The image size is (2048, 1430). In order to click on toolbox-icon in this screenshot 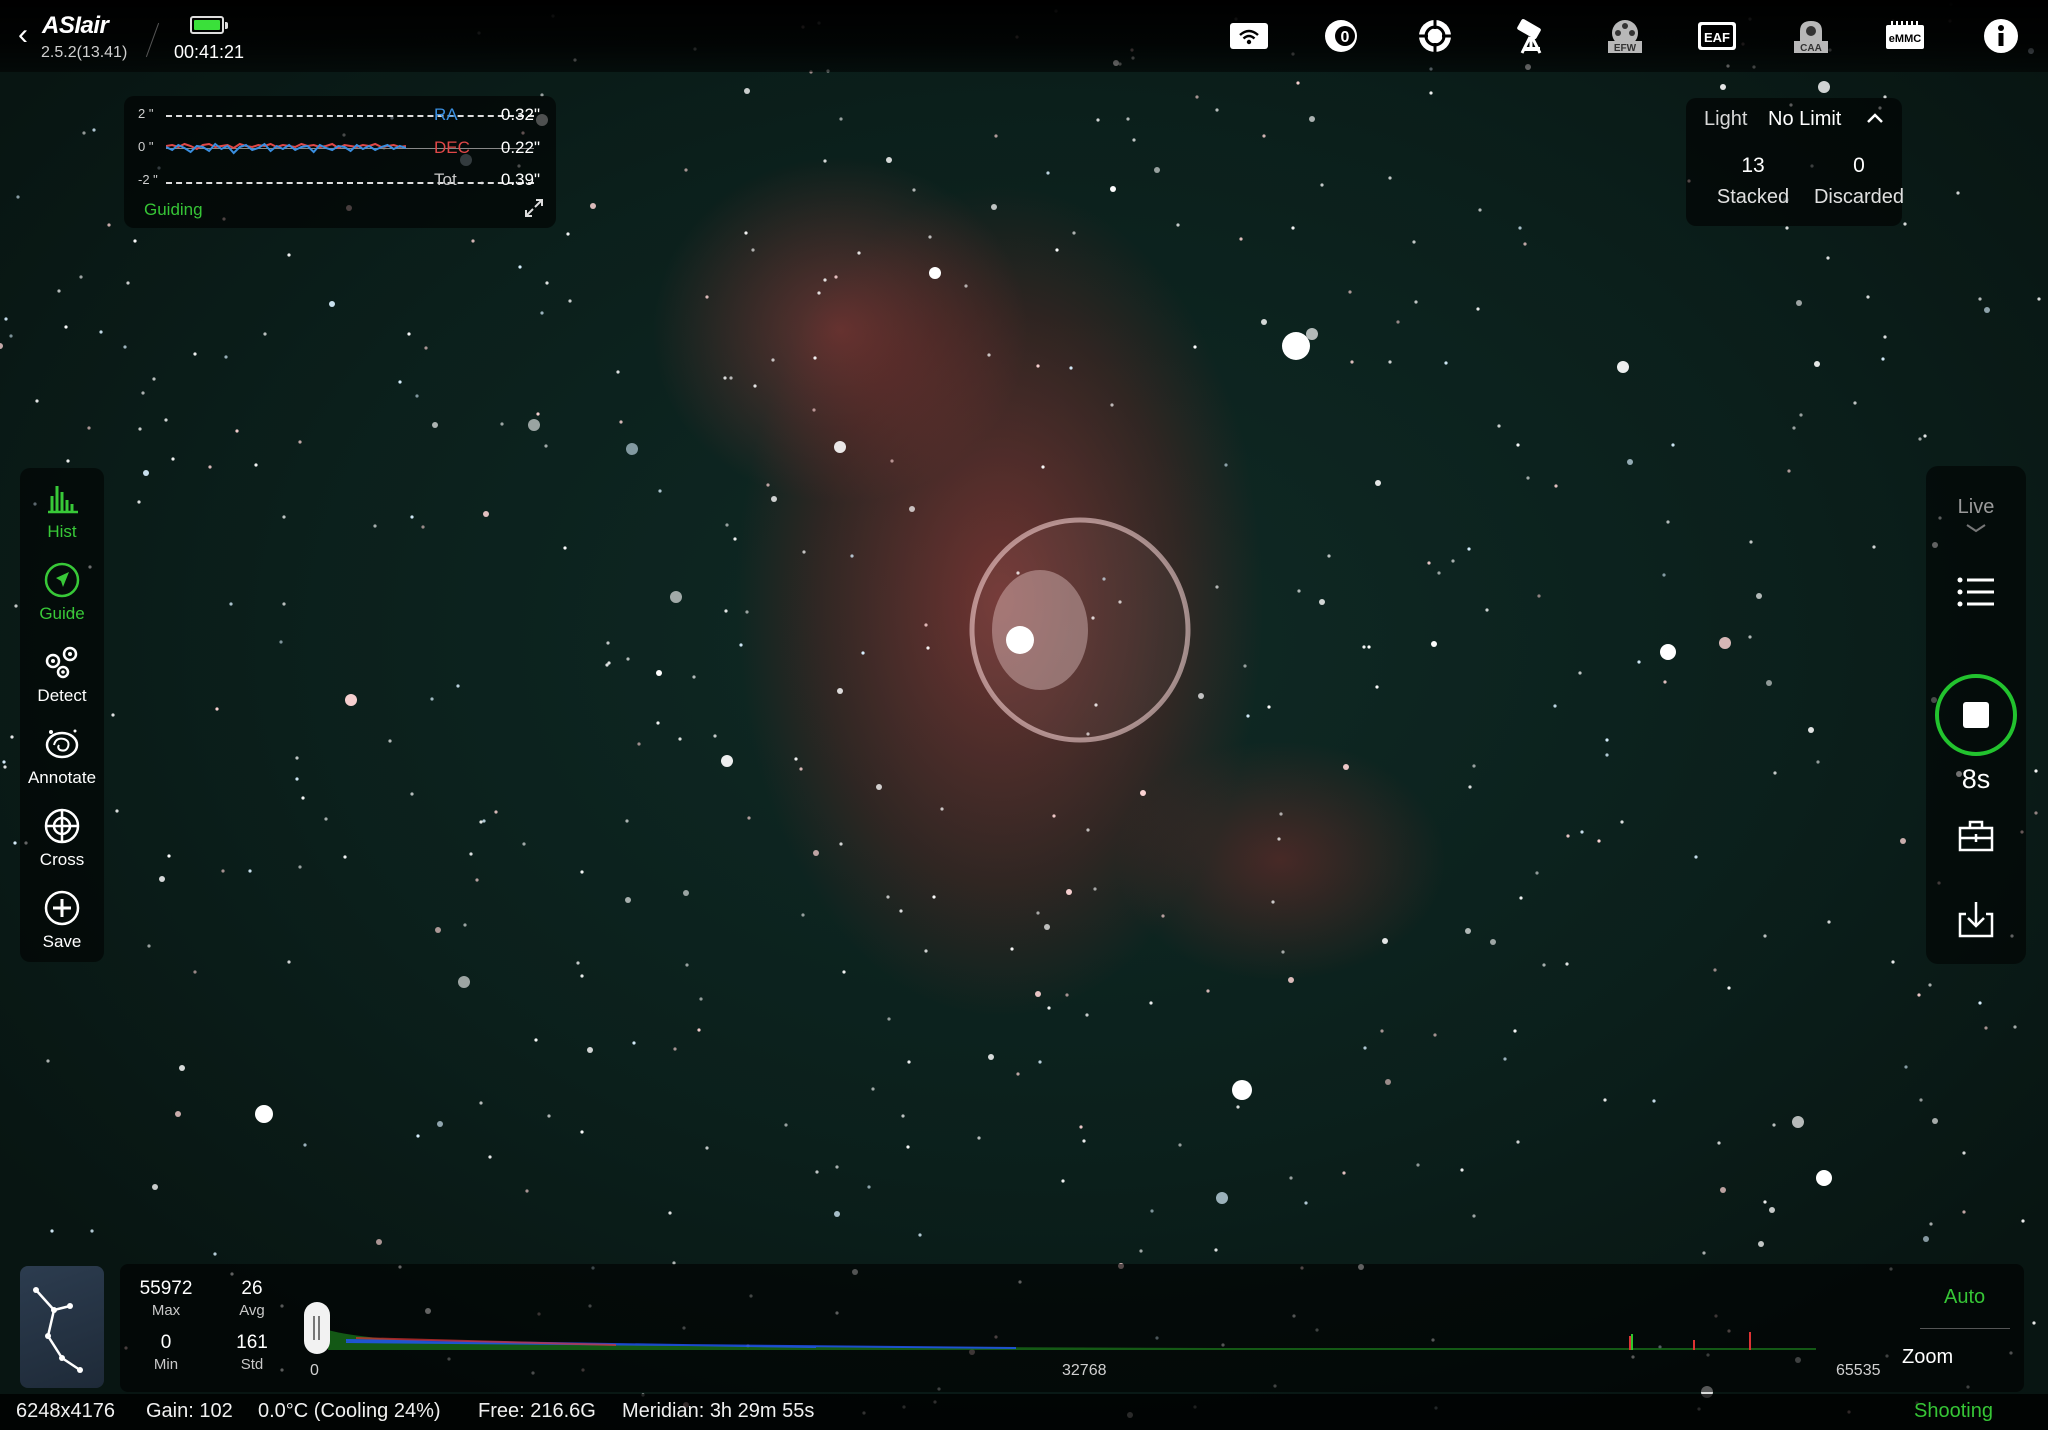, I will do `click(1976, 836)`.